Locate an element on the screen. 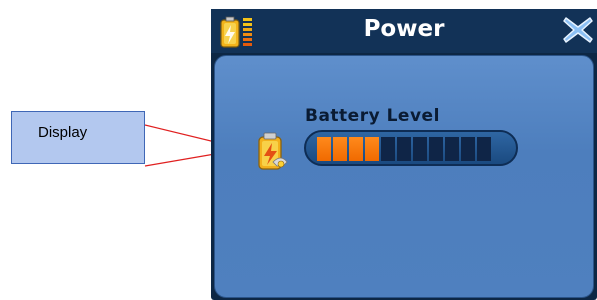 This screenshot has height=300, width=597. display-callout-text: Display is located at coordinates (63, 132).